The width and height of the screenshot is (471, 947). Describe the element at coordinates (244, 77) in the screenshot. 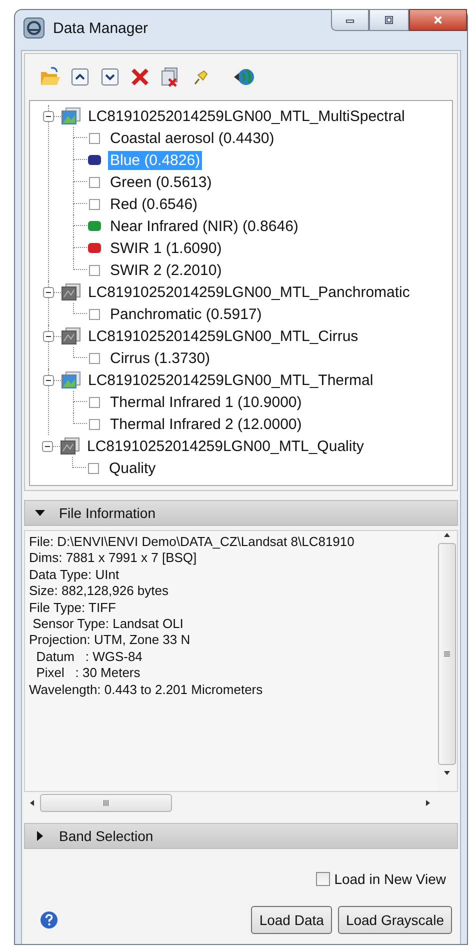

I see `globe-icon` at that location.